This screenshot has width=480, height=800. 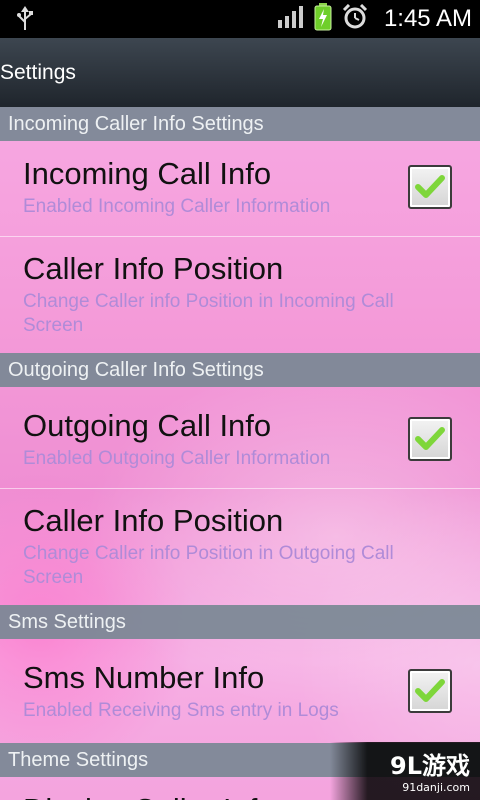 I want to click on section-header-outgoing: Outgoing Caller Info Settings, so click(x=240, y=370).